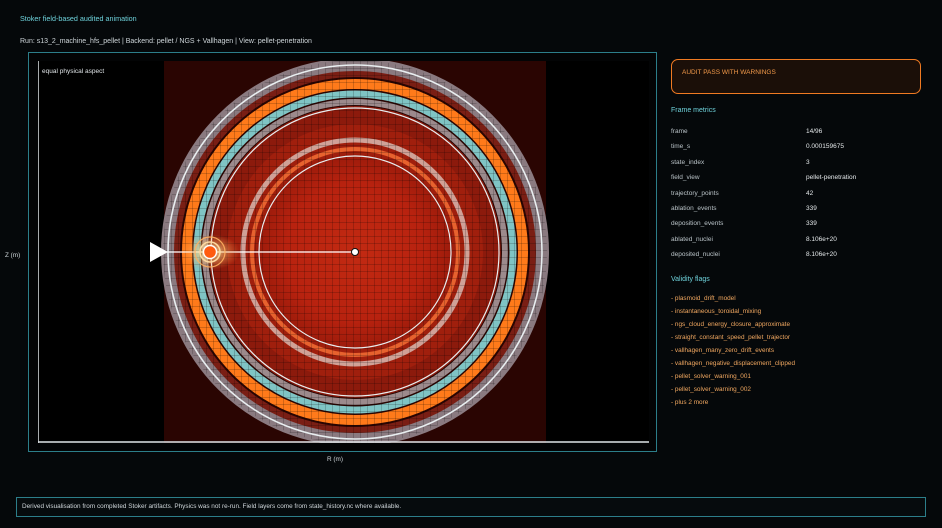  Describe the element at coordinates (692, 239) in the screenshot. I see `metric-key: ablated_nuclei` at that location.